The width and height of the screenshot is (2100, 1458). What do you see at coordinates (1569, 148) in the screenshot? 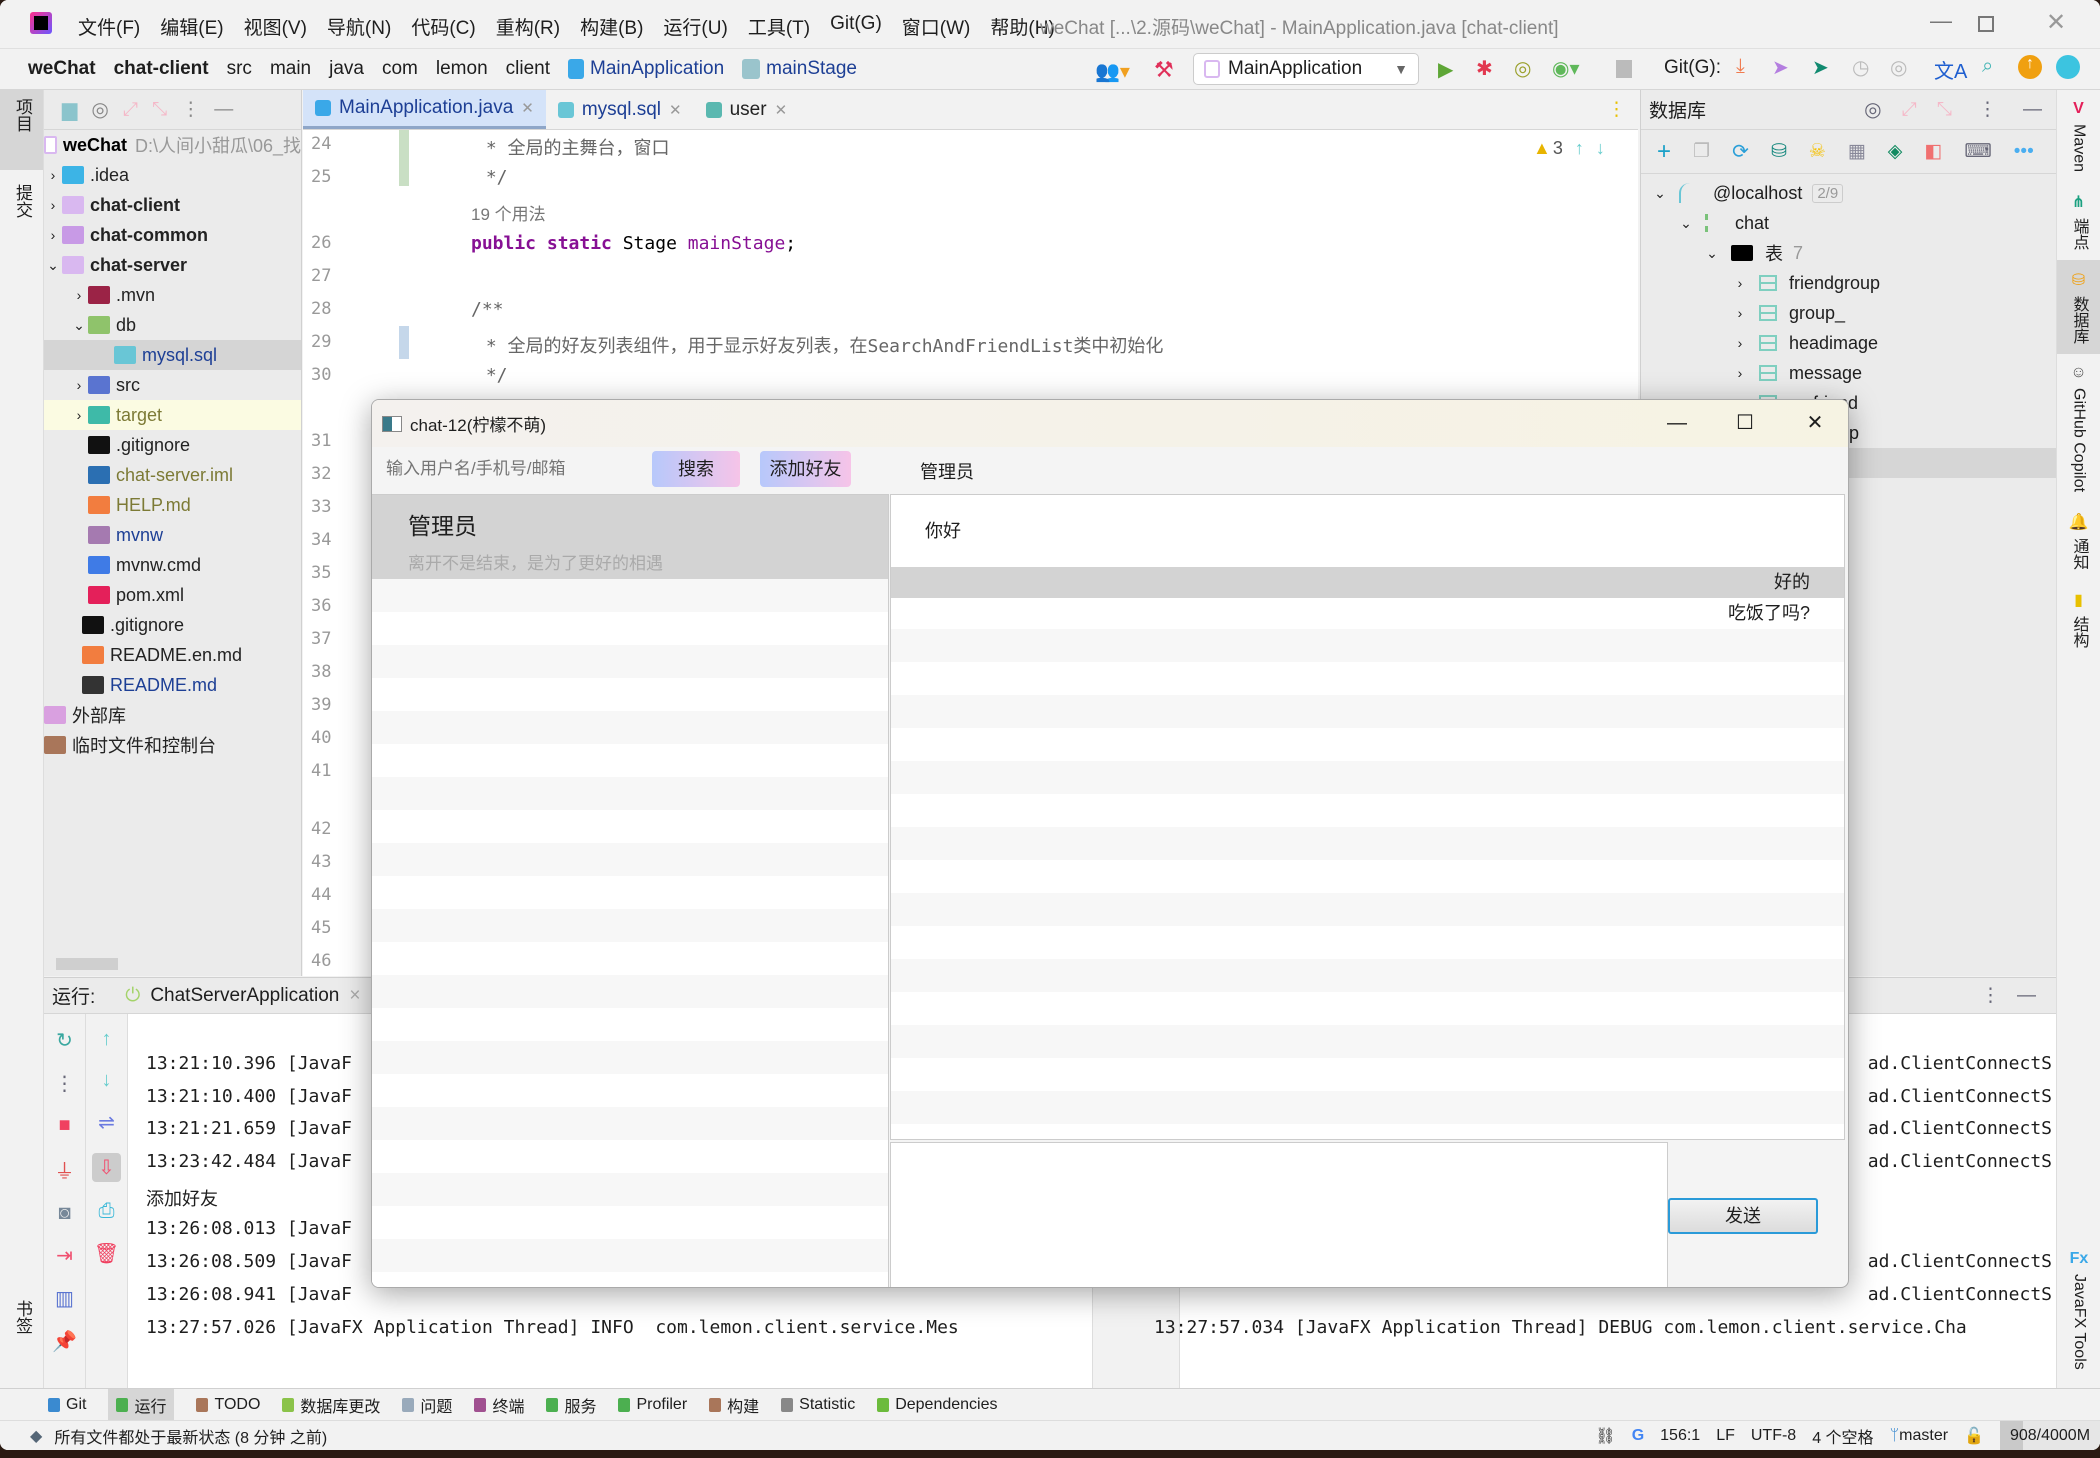
I see `inspection-widget: ▲ 3 ↑ ↓` at bounding box center [1569, 148].